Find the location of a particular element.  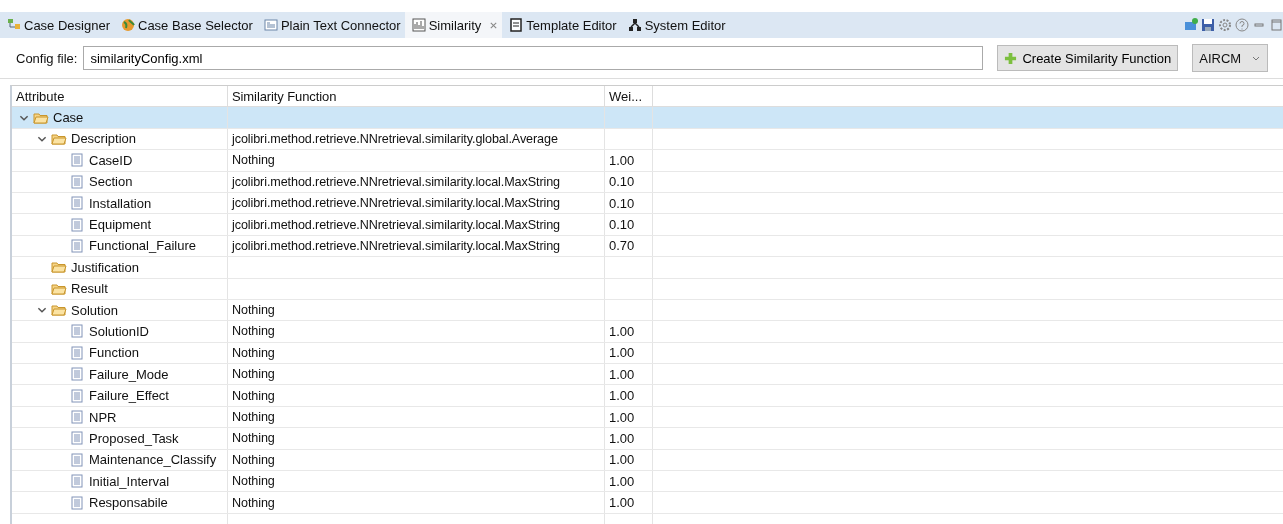

attribute-name: Equipment is located at coordinates (120, 225).